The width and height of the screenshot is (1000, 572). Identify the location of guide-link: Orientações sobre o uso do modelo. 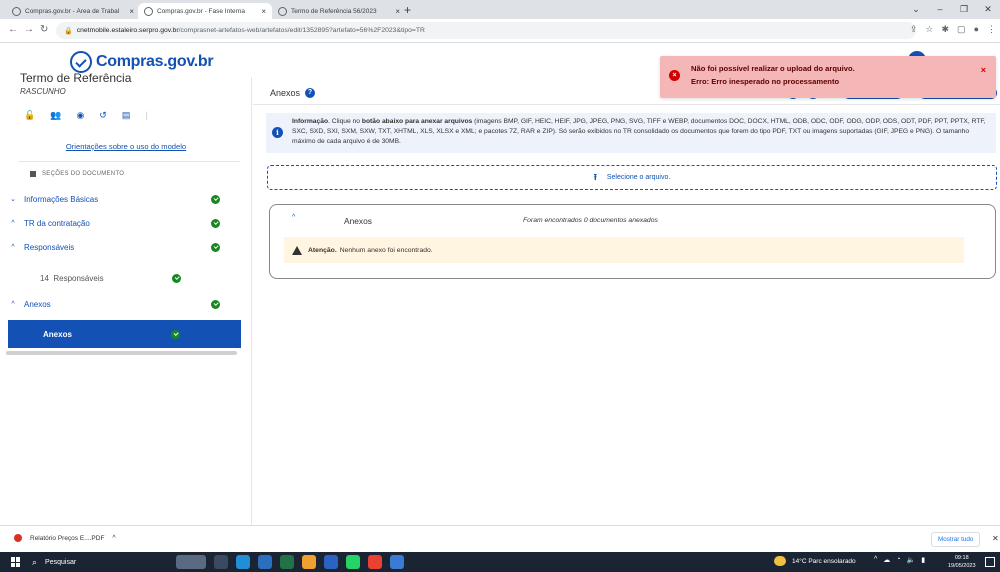
(126, 146).